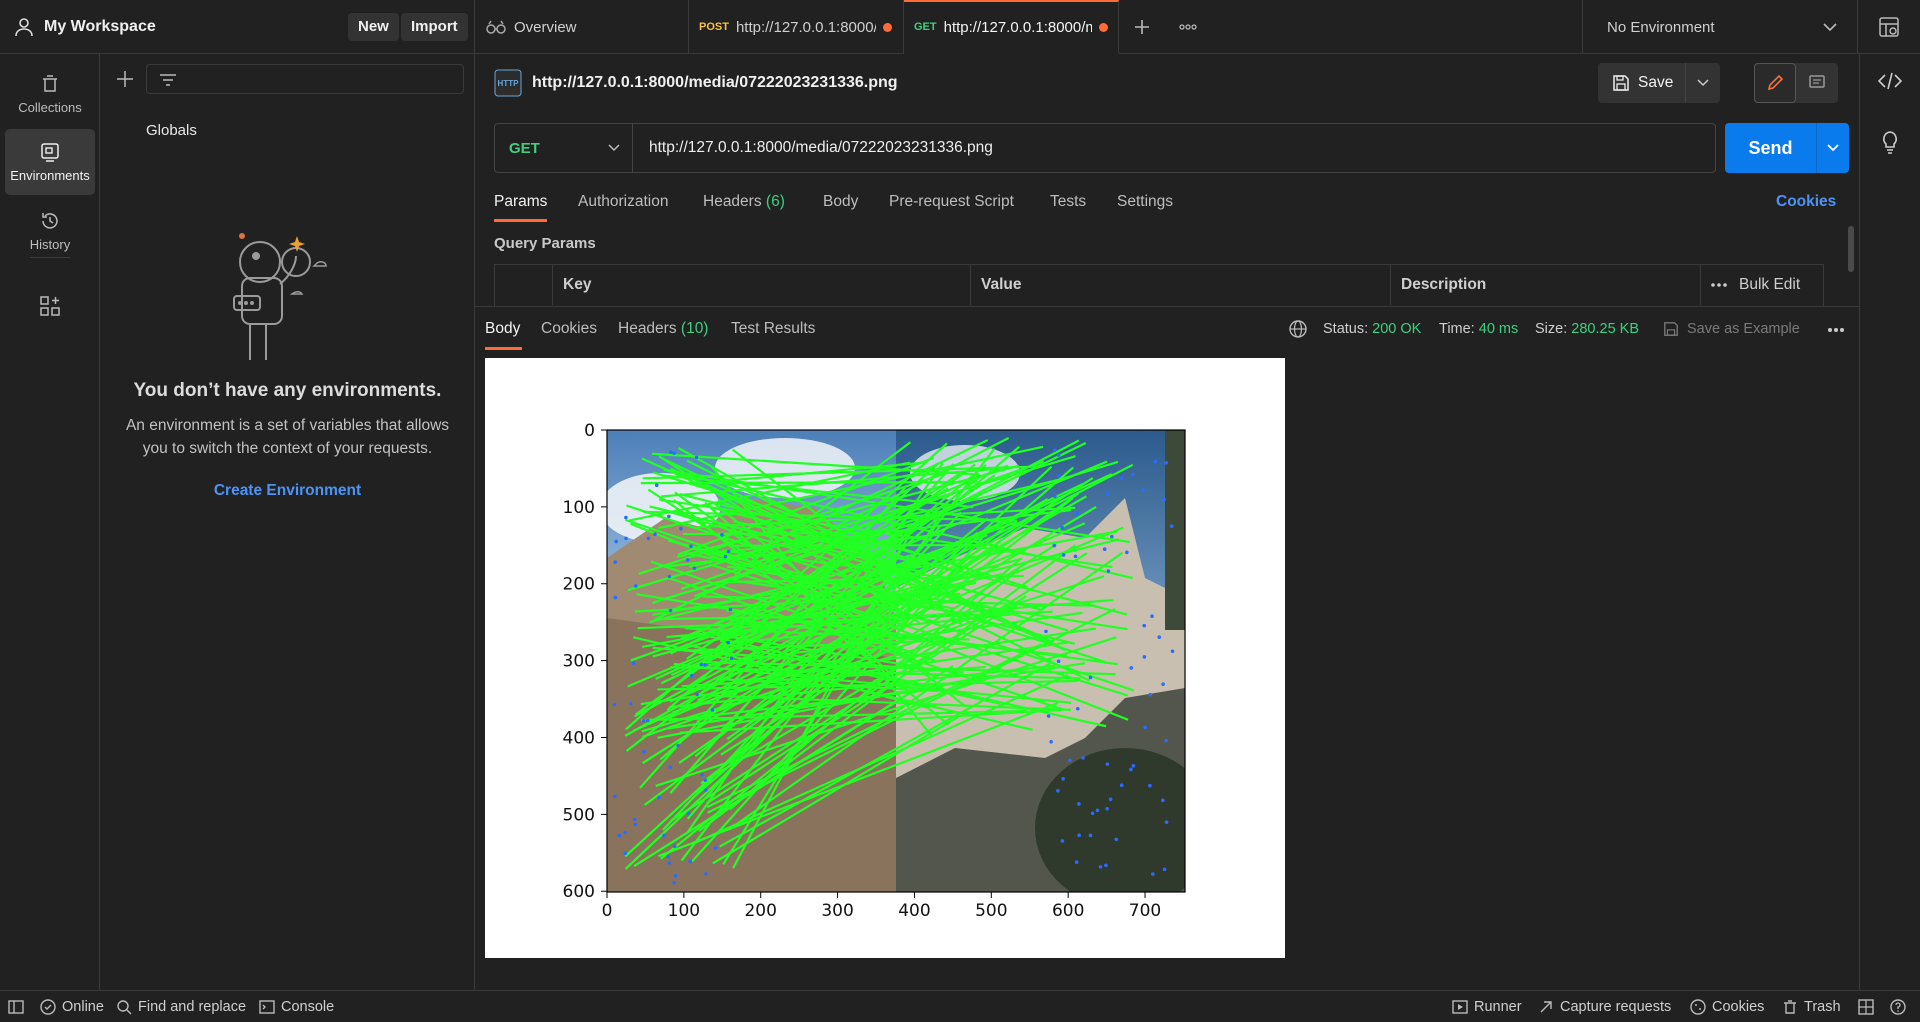 The height and width of the screenshot is (1022, 1920). I want to click on query-params-table: Key Value Description Bulk Edit, so click(1159, 285).